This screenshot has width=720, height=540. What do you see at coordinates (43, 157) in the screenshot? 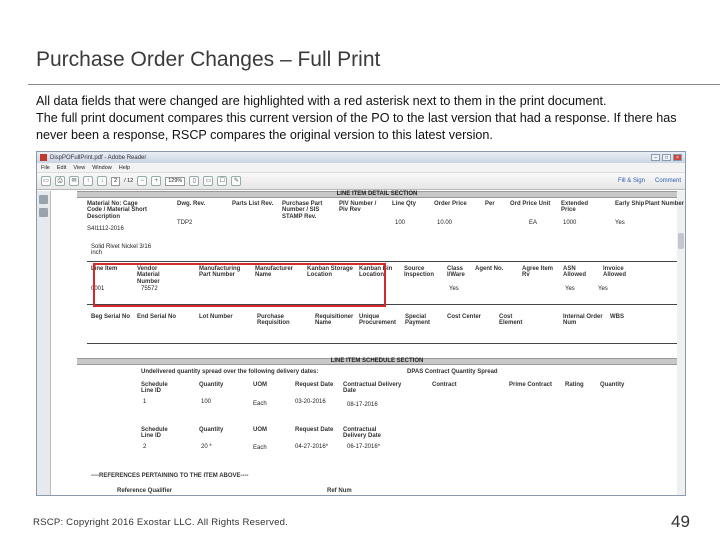
I see `adobe-reader-icon` at bounding box center [43, 157].